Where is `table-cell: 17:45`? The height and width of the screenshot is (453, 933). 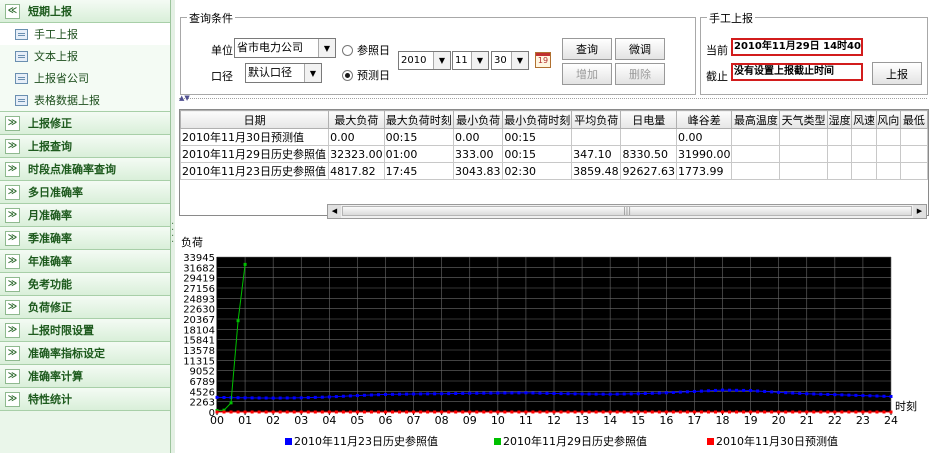
table-cell: 17:45 is located at coordinates (418, 171).